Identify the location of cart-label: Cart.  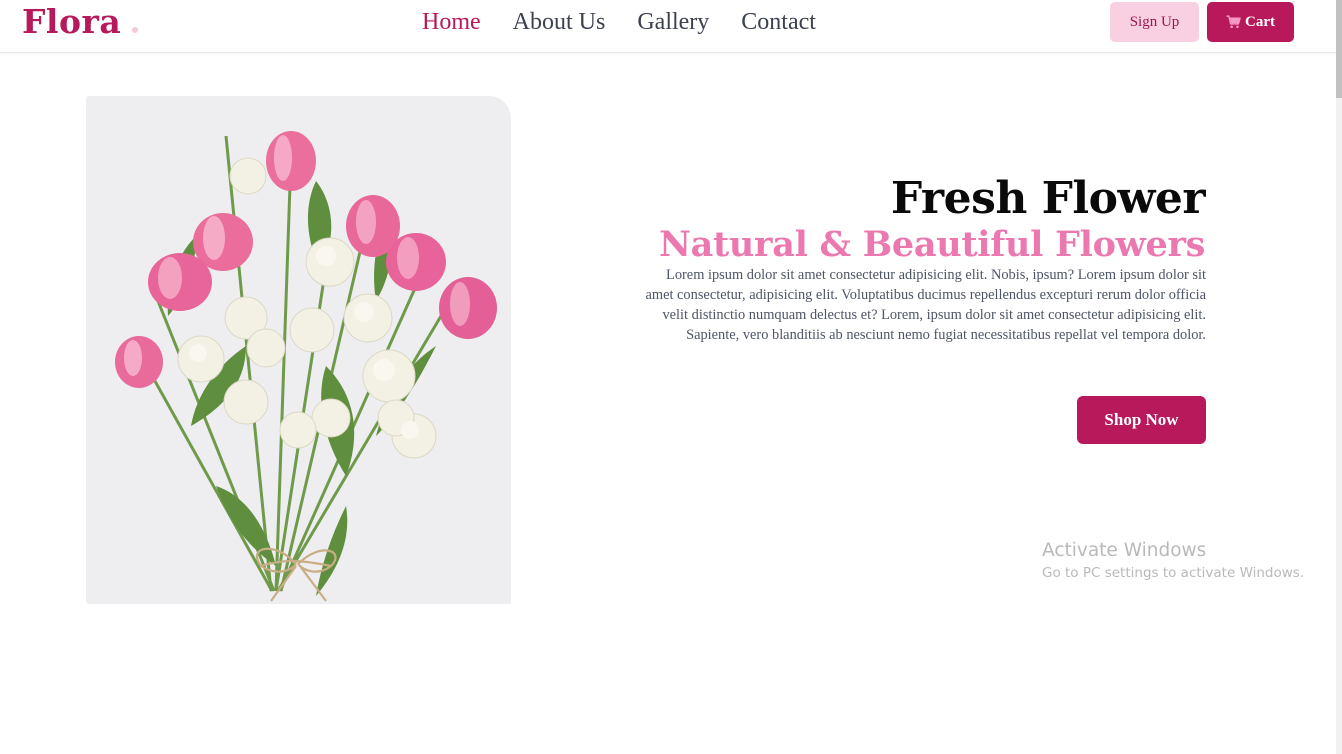
(1260, 21).